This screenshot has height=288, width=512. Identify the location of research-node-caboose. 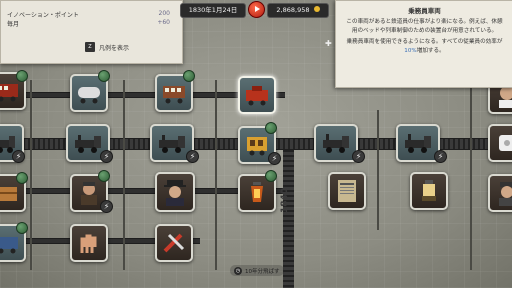
(257, 95).